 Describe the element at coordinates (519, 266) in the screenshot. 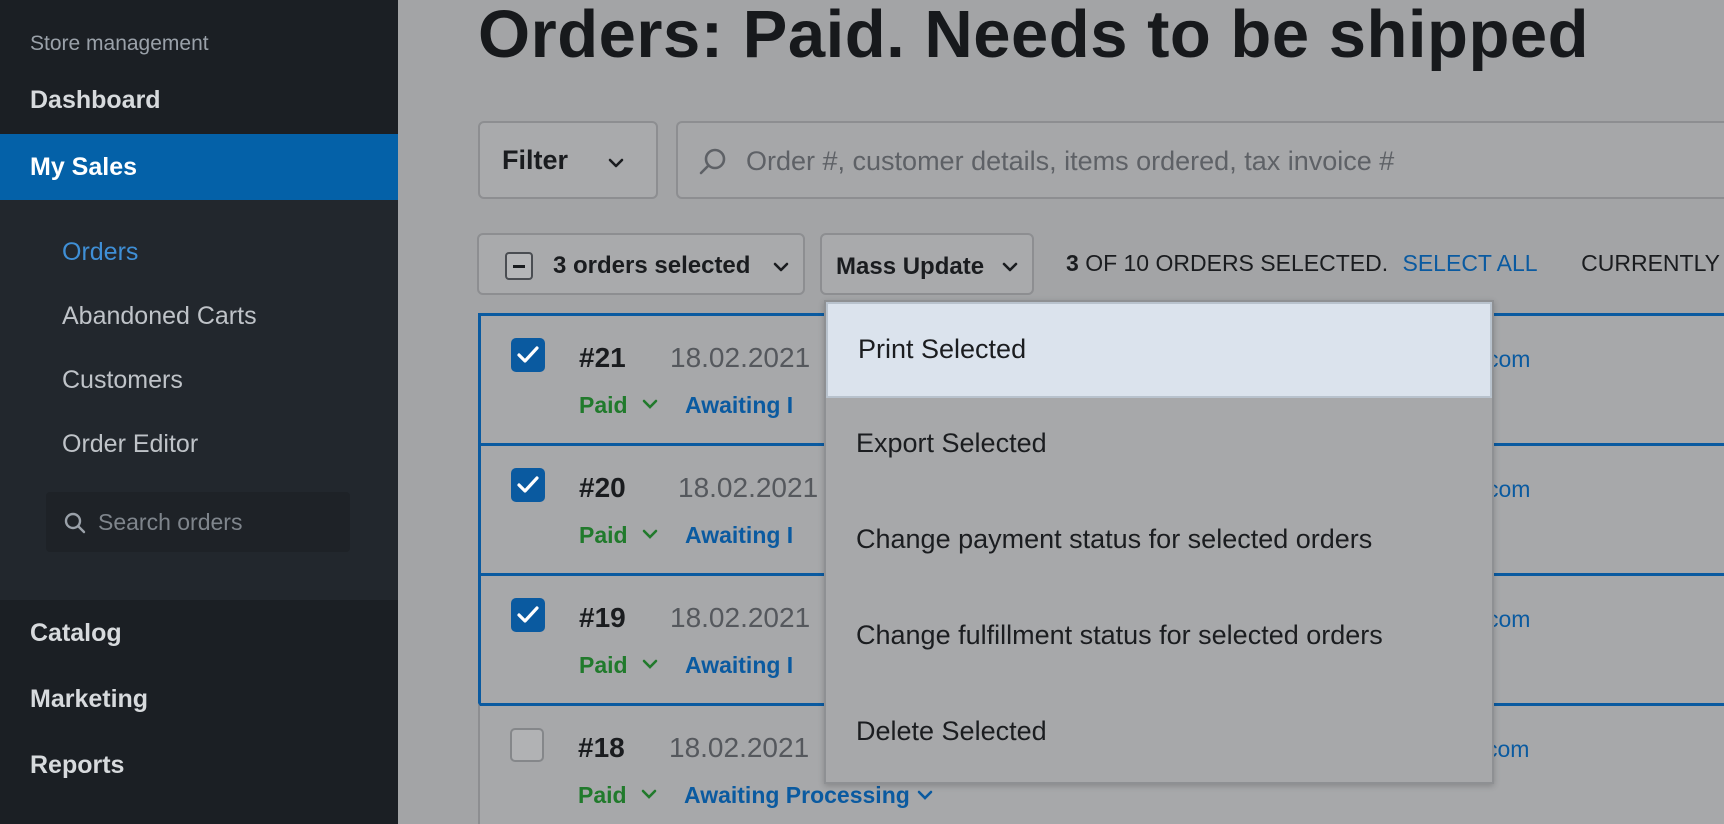

I see `partial-select-checkbox` at that location.